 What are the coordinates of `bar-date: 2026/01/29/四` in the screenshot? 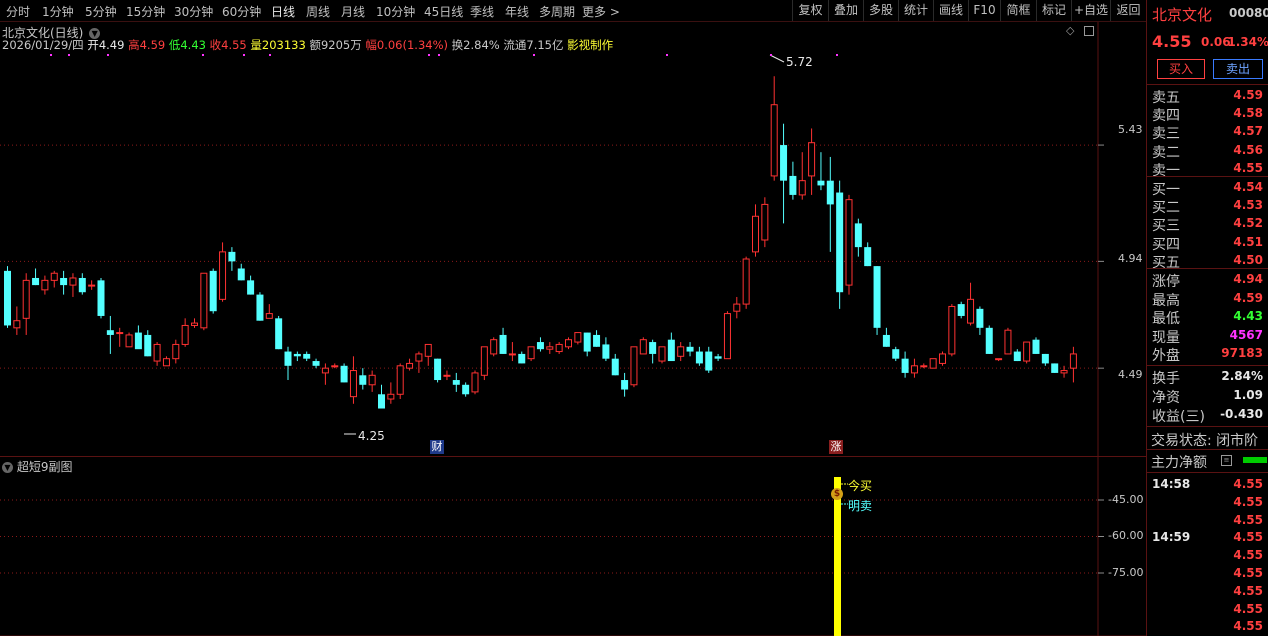 It's located at (43, 45).